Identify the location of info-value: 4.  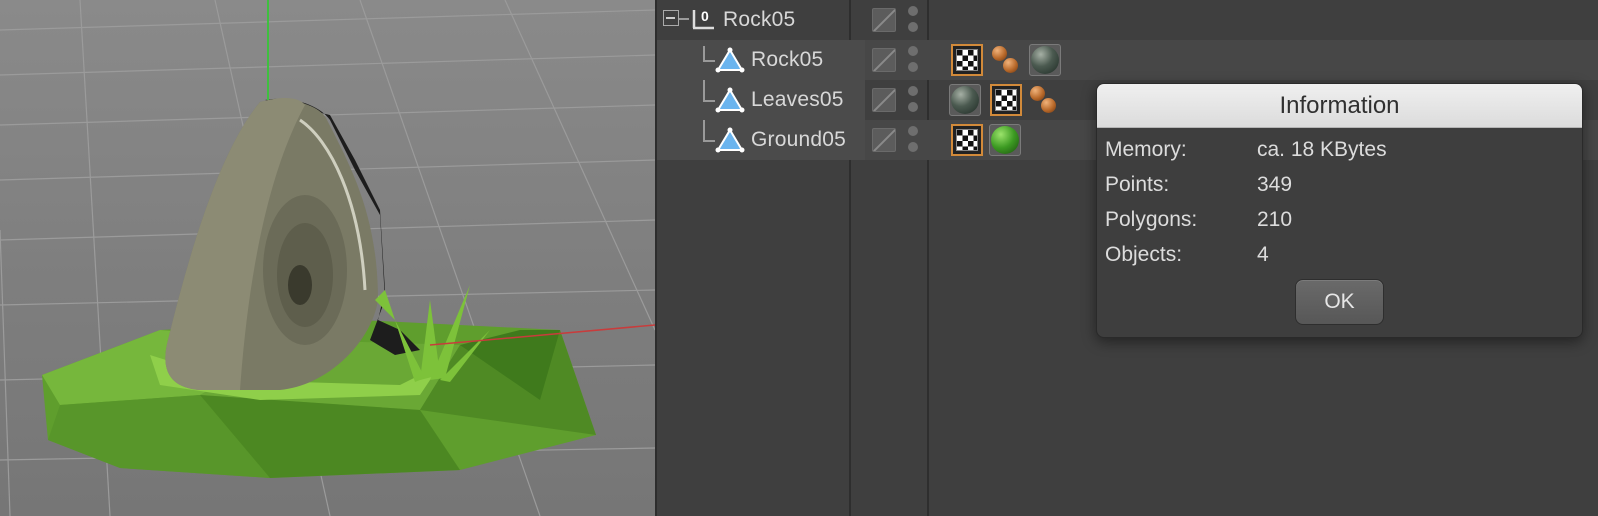
(1263, 254).